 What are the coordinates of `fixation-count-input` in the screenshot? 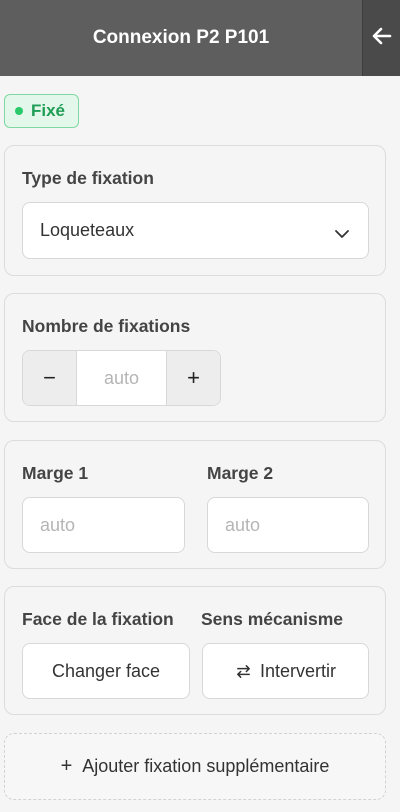 It's located at (121, 378).